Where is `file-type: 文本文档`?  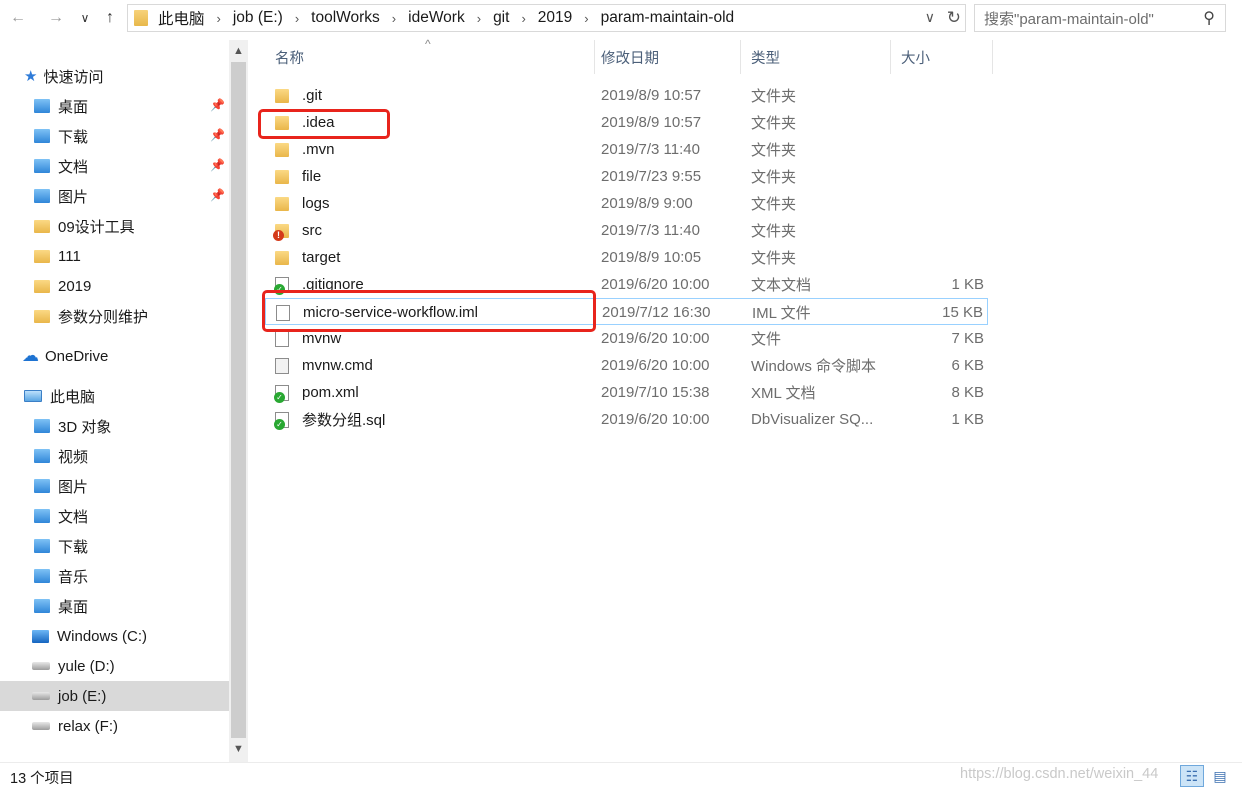 file-type: 文本文档 is located at coordinates (781, 285).